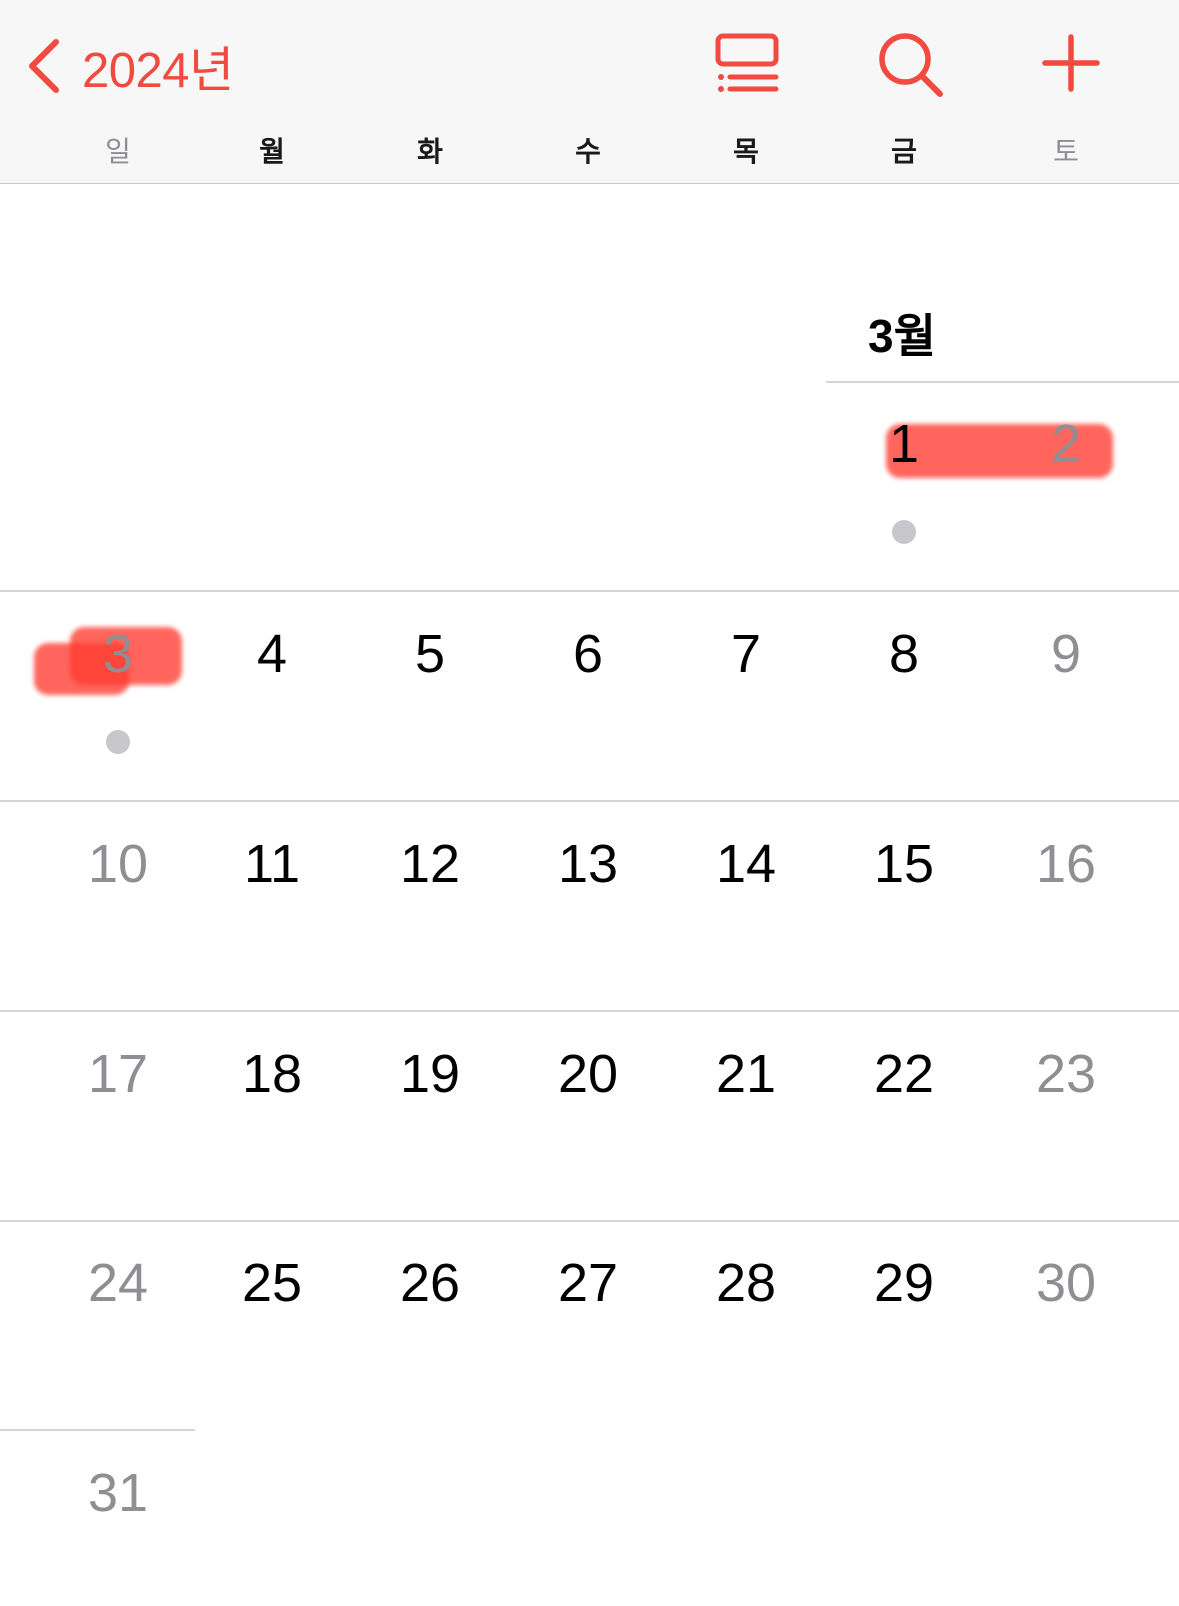 This screenshot has width=1179, height=1606. What do you see at coordinates (904, 444) in the screenshot?
I see `day-cell: 1` at bounding box center [904, 444].